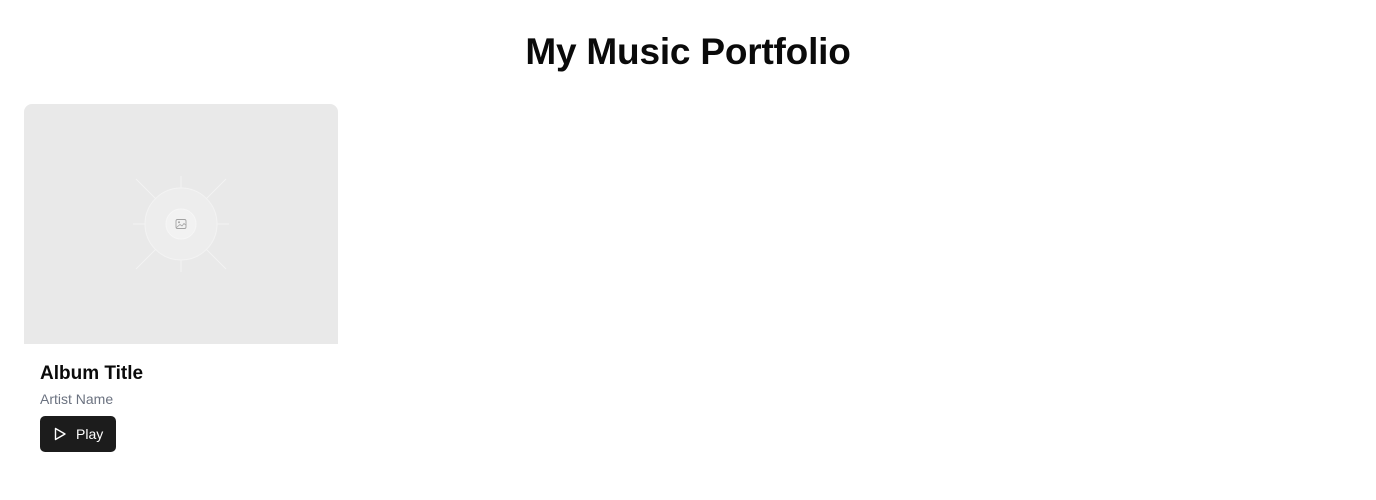 The image size is (1376, 500). What do you see at coordinates (90, 434) in the screenshot?
I see `play-button-label: Play` at bounding box center [90, 434].